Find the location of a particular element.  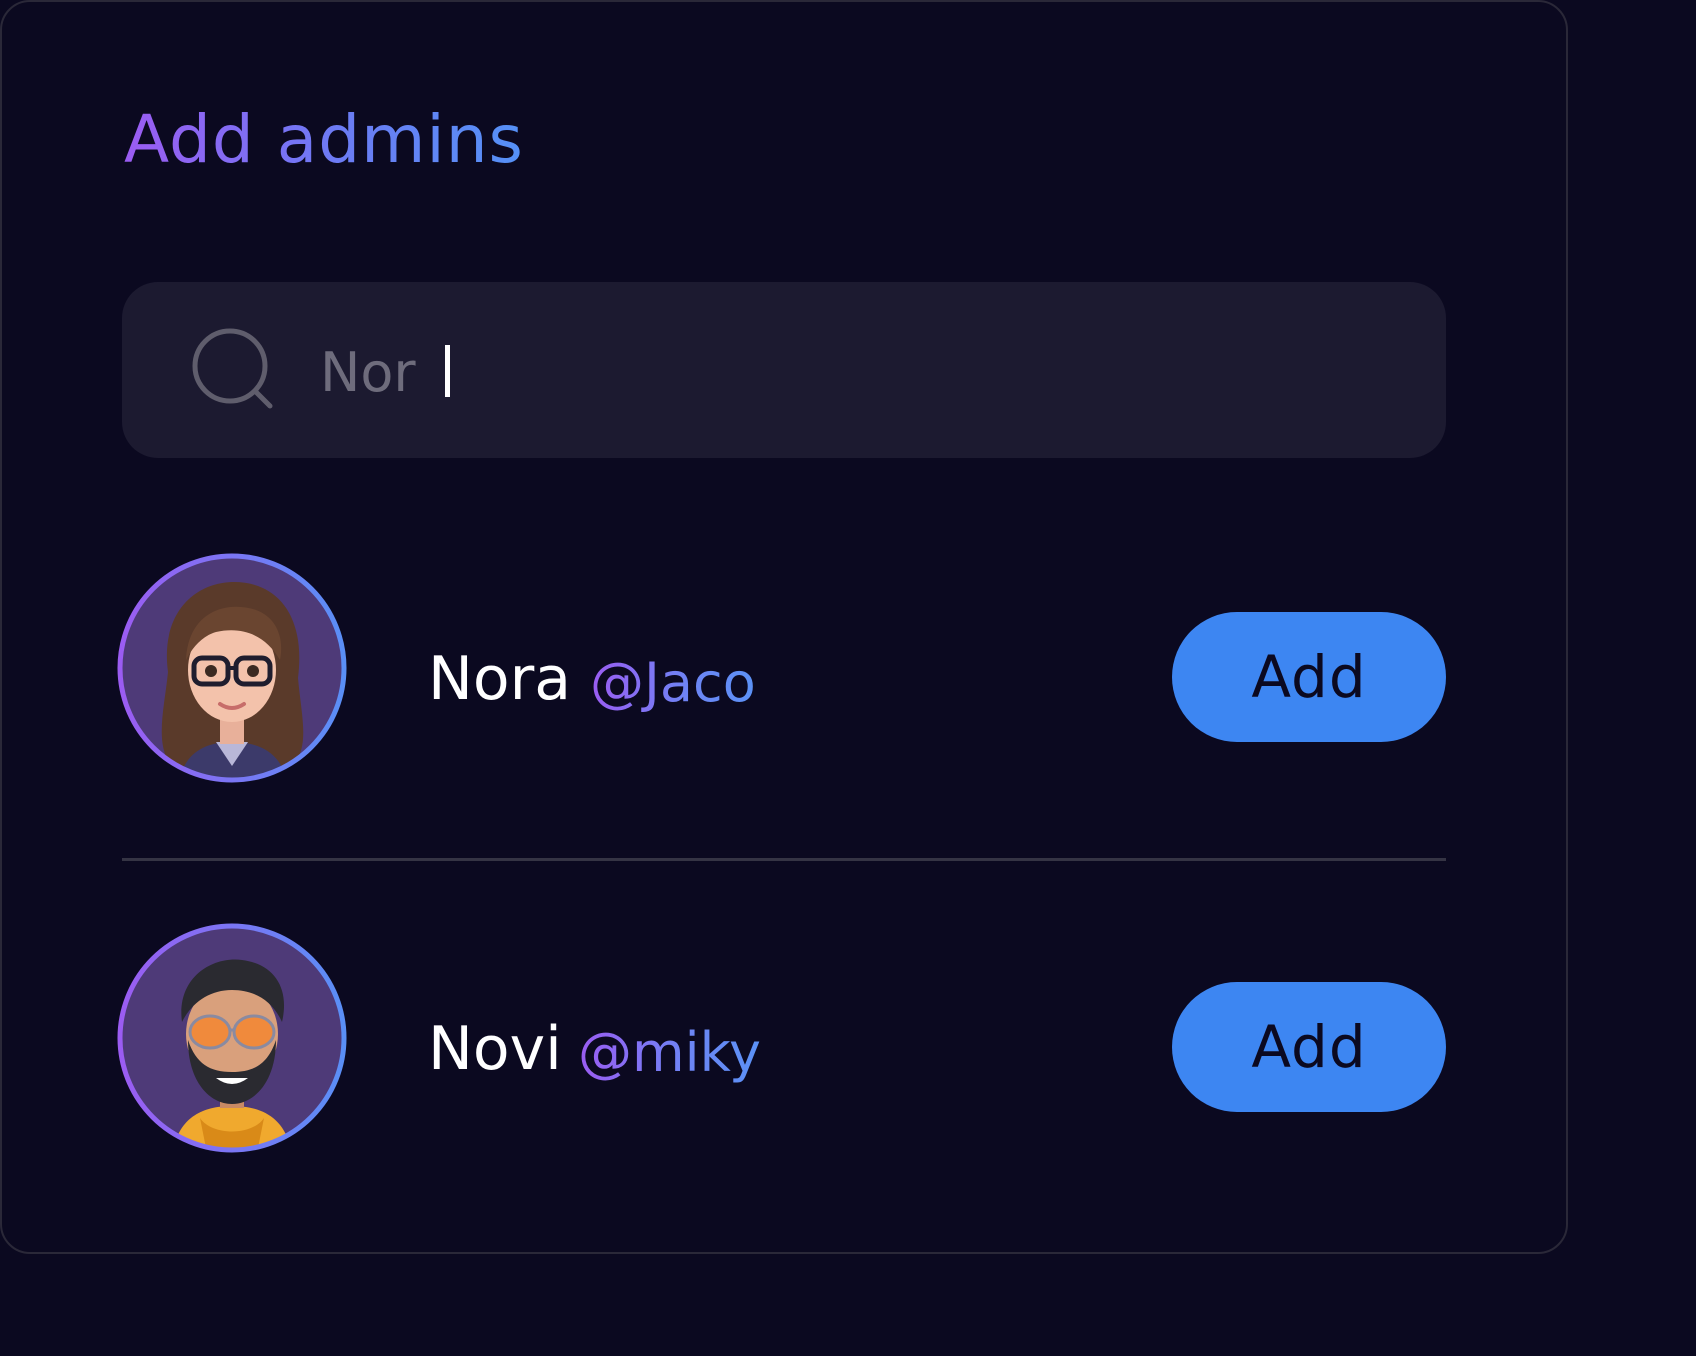

user-name: Nora is located at coordinates (500, 679).